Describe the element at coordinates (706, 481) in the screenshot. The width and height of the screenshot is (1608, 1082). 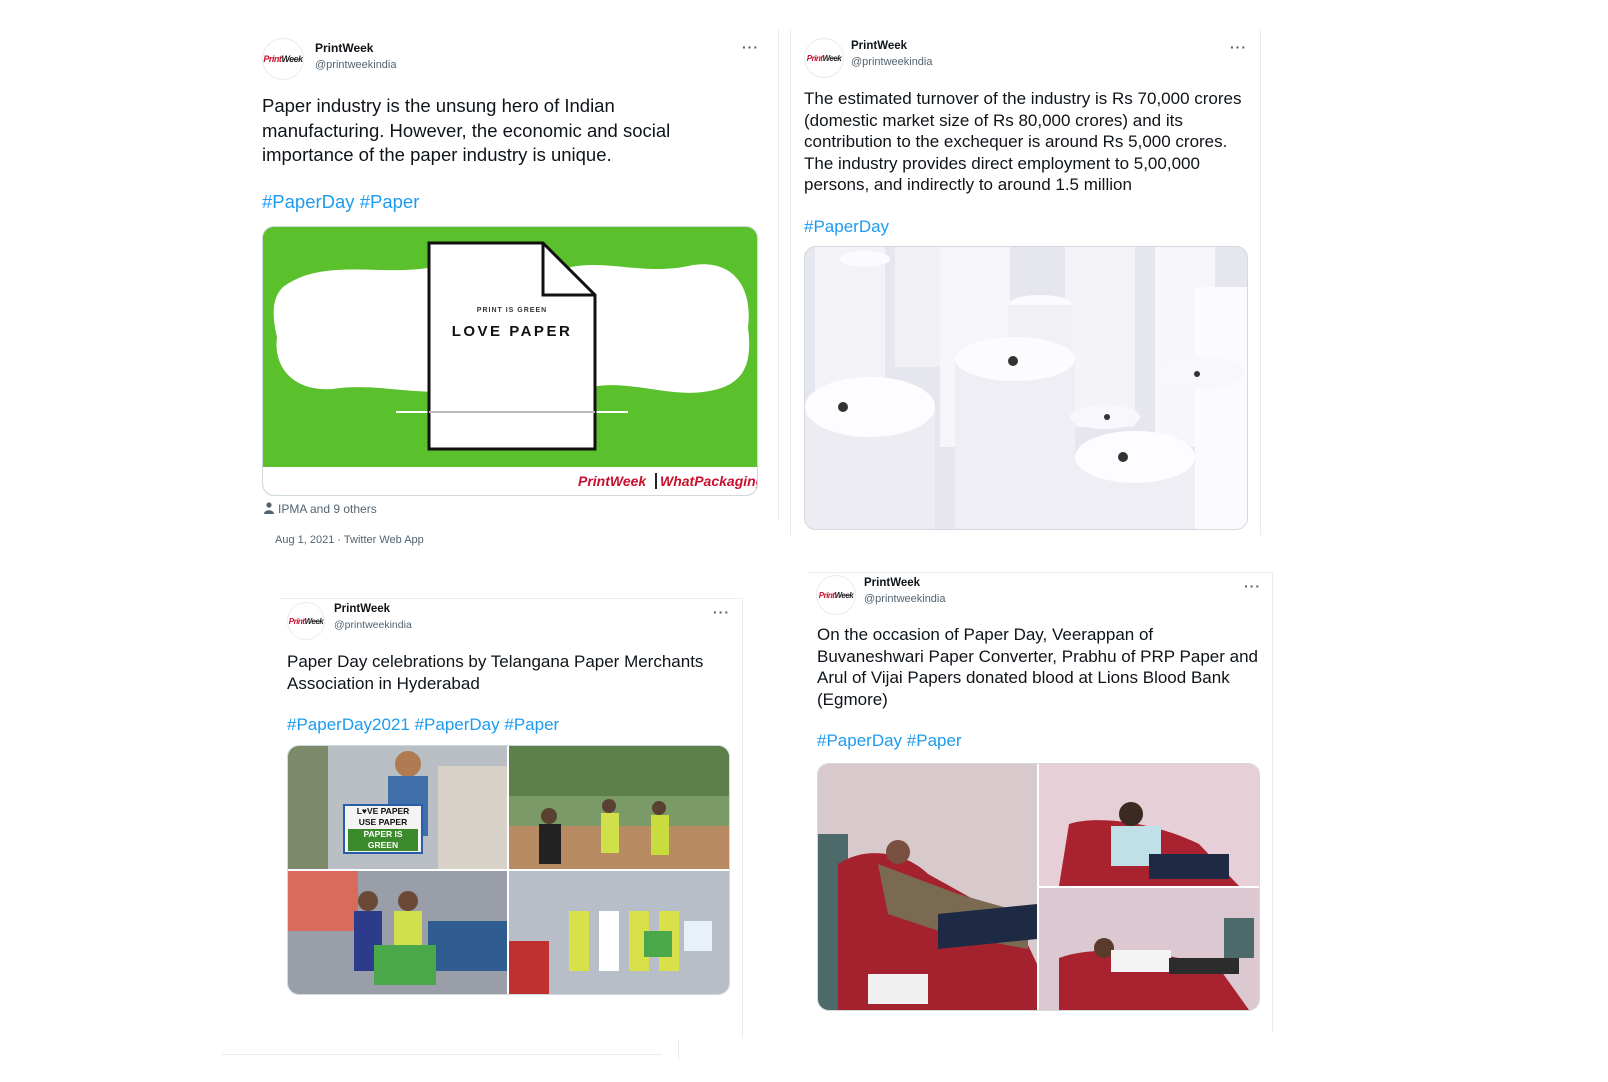
I see `brand-whatpackaging: WhatPackaging?` at that location.